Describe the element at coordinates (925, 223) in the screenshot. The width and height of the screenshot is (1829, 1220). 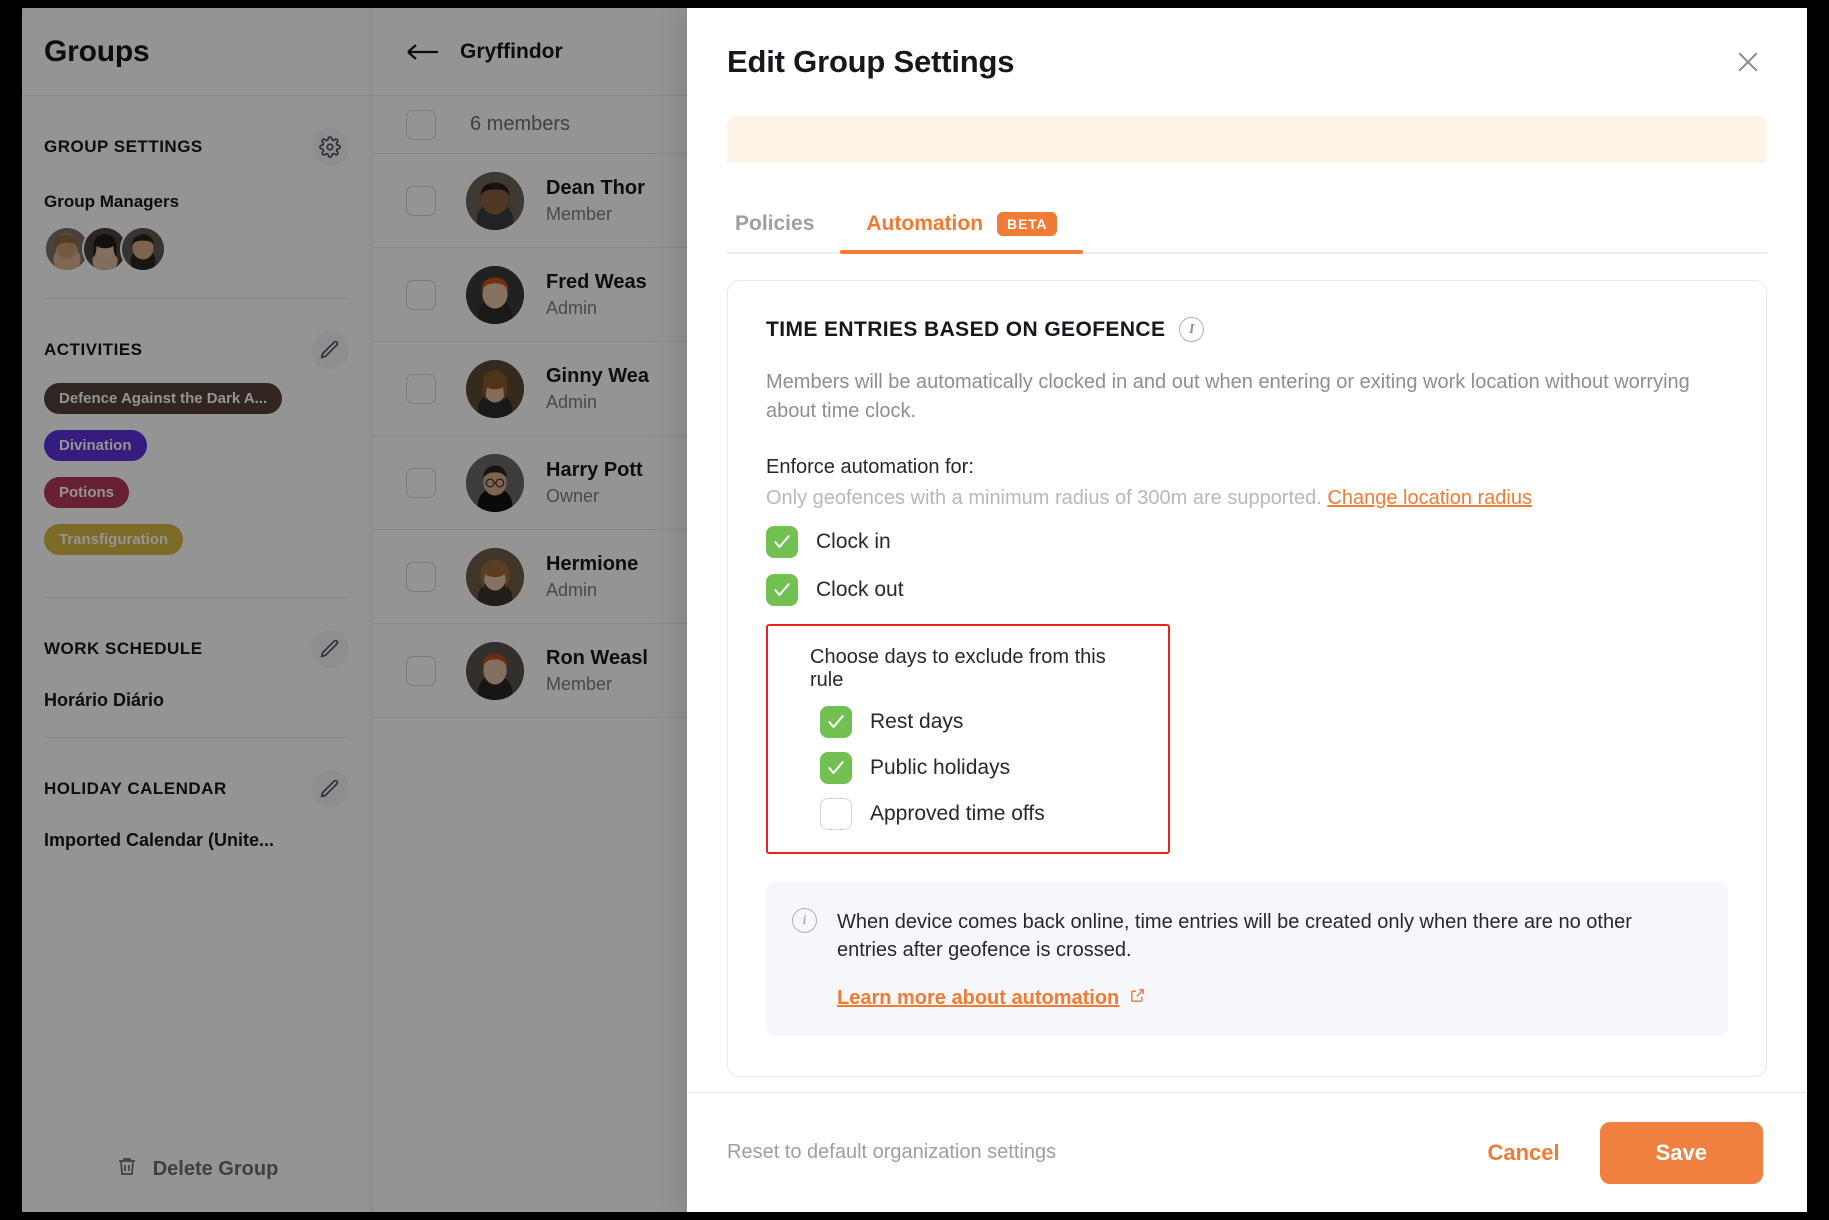
I see `tab-automation-label: Automation` at that location.